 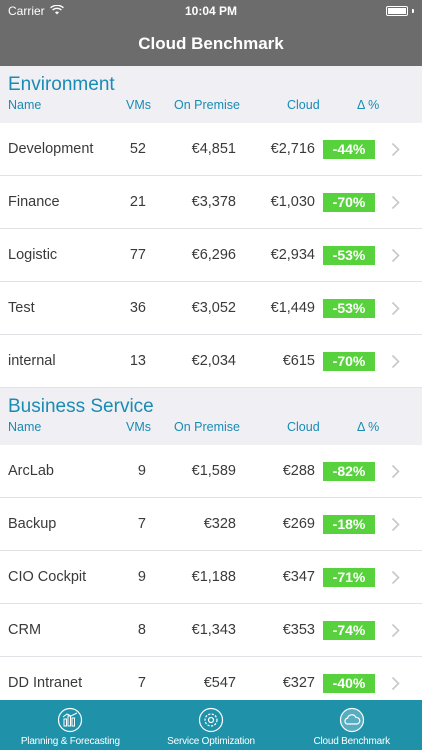 I want to click on tab-service-optimization: Service Optimization, so click(x=211, y=725).